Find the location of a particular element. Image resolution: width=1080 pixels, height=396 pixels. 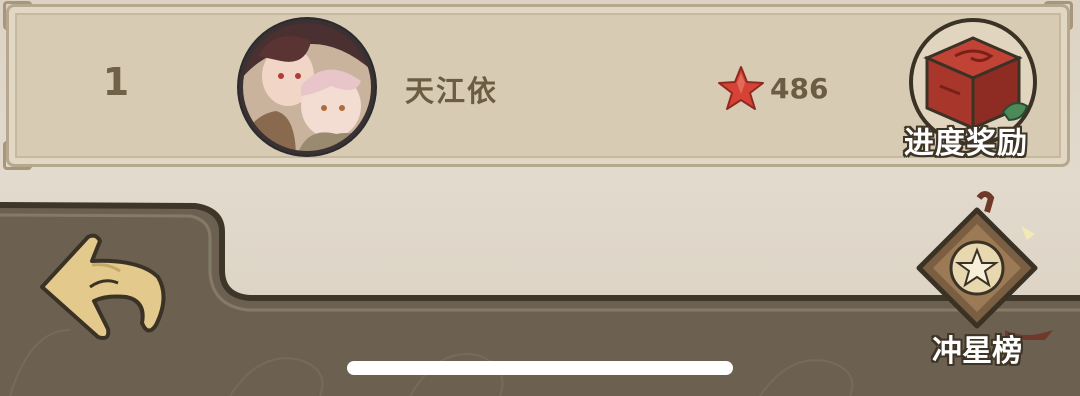

star-count: 486 is located at coordinates (799, 88).